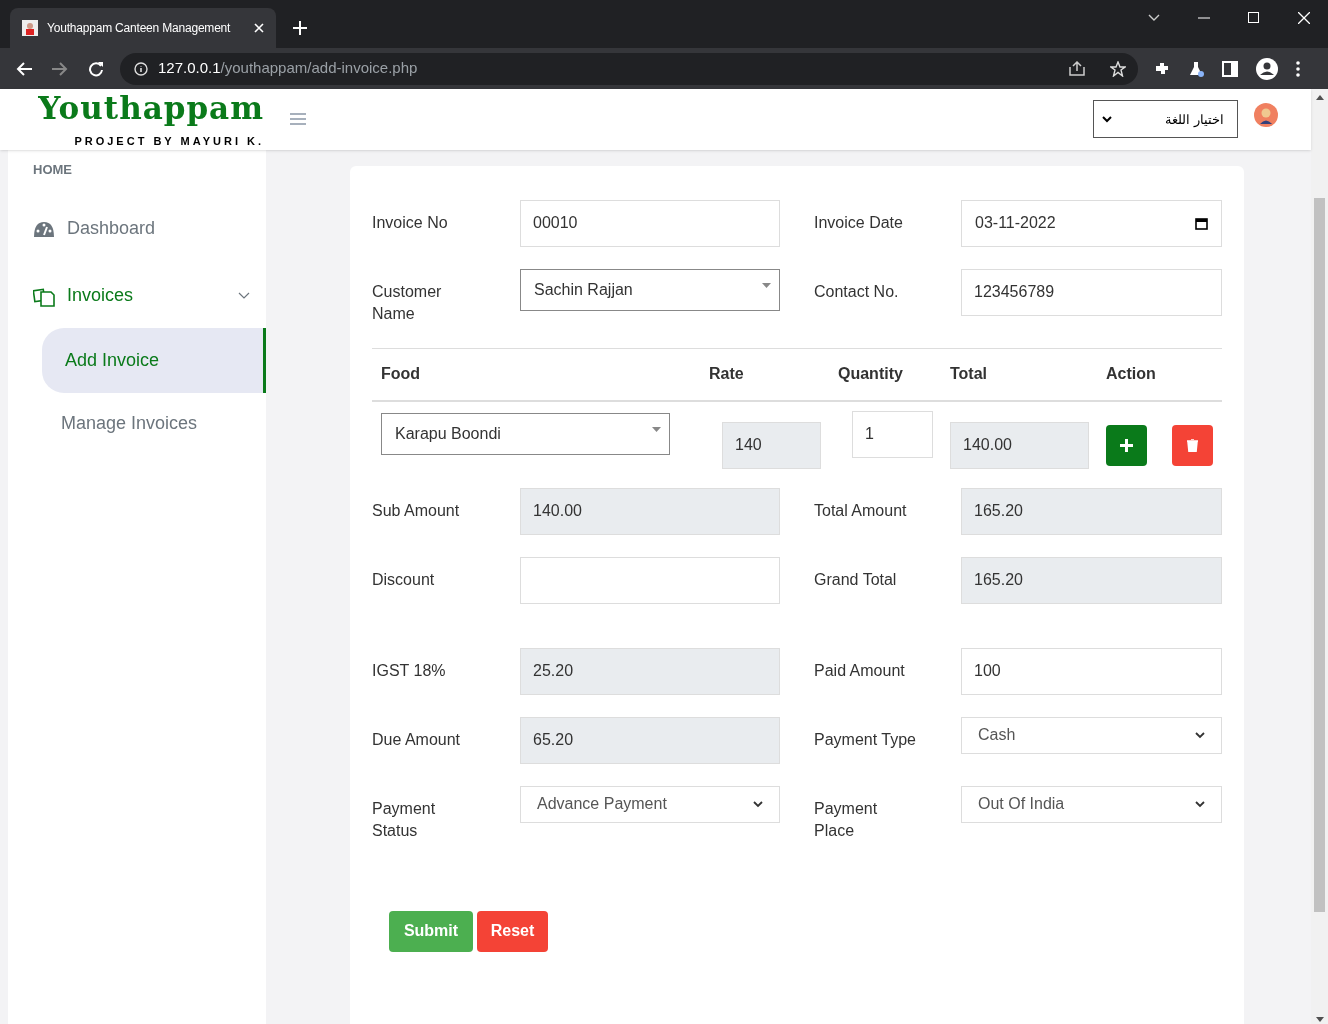 This screenshot has width=1328, height=1024. Describe the element at coordinates (512, 931) in the screenshot. I see `reset-button: Reset` at that location.